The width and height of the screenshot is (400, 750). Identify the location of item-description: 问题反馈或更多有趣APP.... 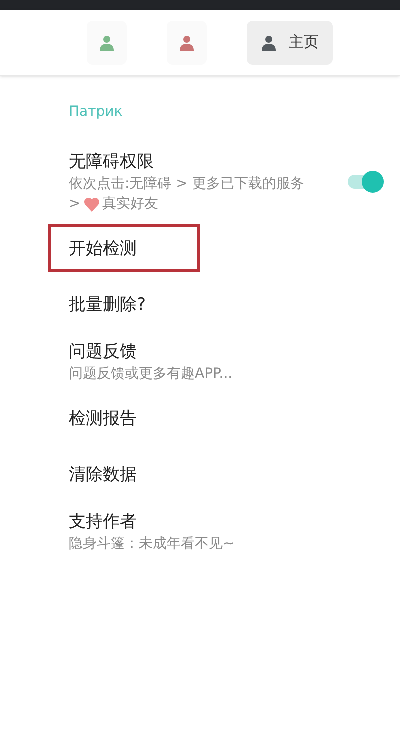
(151, 374).